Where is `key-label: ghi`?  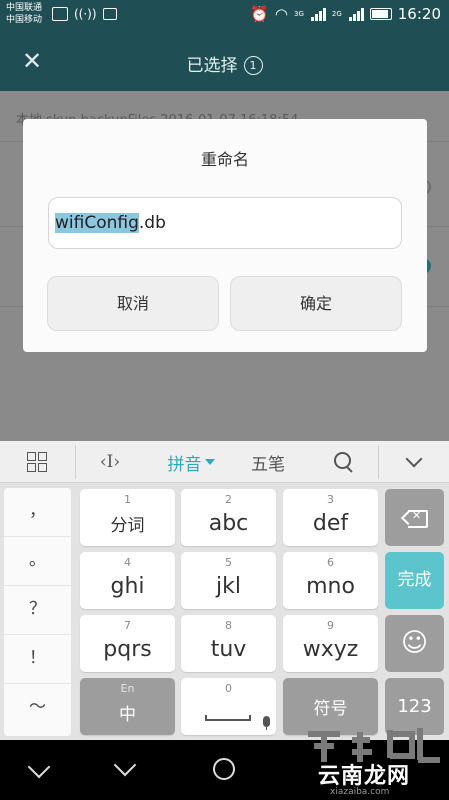
key-label: ghi is located at coordinates (127, 586).